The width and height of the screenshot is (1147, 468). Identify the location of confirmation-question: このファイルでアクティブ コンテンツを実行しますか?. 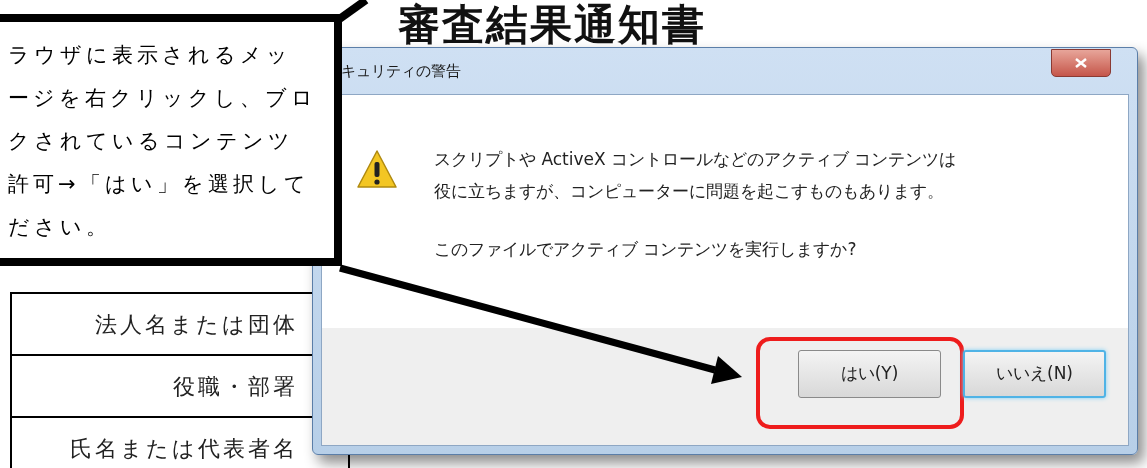
(646, 249).